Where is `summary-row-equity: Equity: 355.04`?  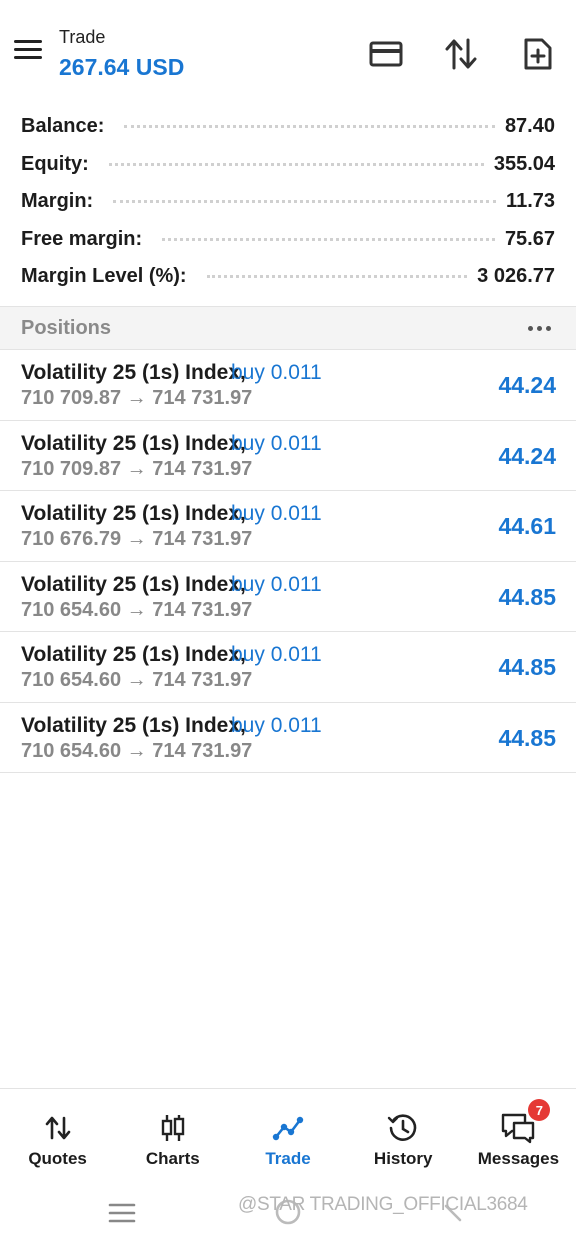 summary-row-equity: Equity: 355.04 is located at coordinates (288, 165).